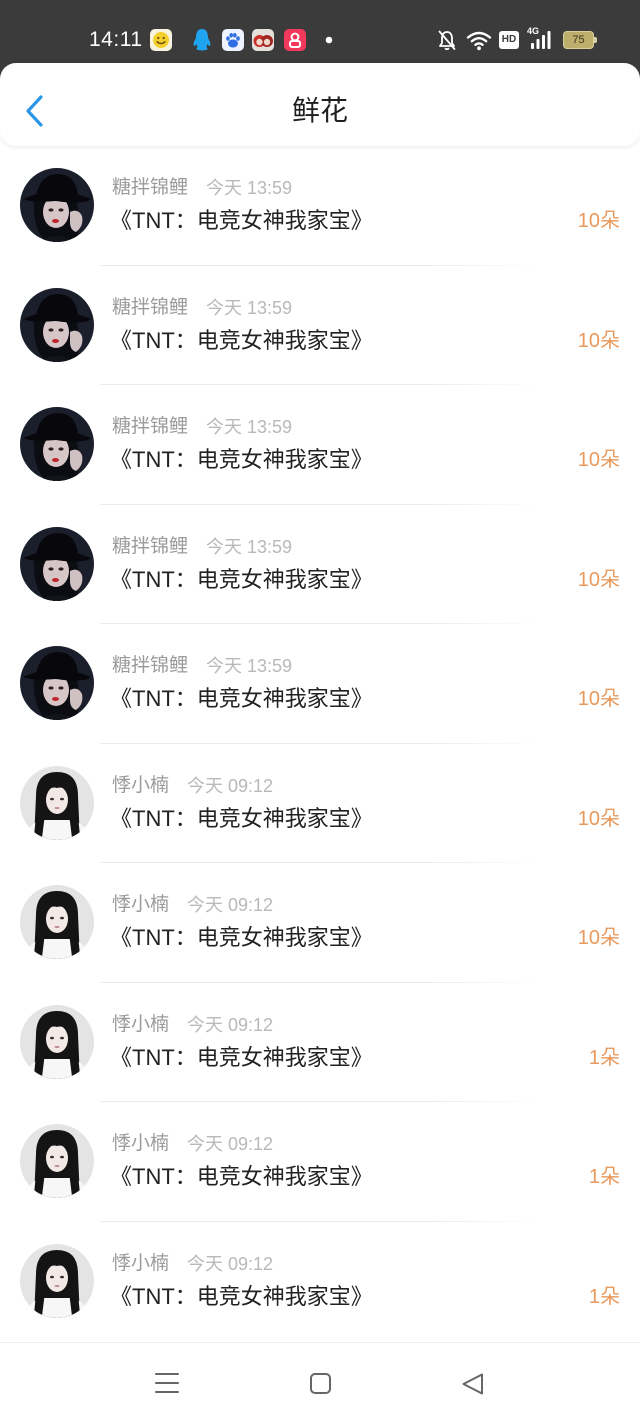  What do you see at coordinates (319, 110) in the screenshot?
I see `page-title: 鲜花` at bounding box center [319, 110].